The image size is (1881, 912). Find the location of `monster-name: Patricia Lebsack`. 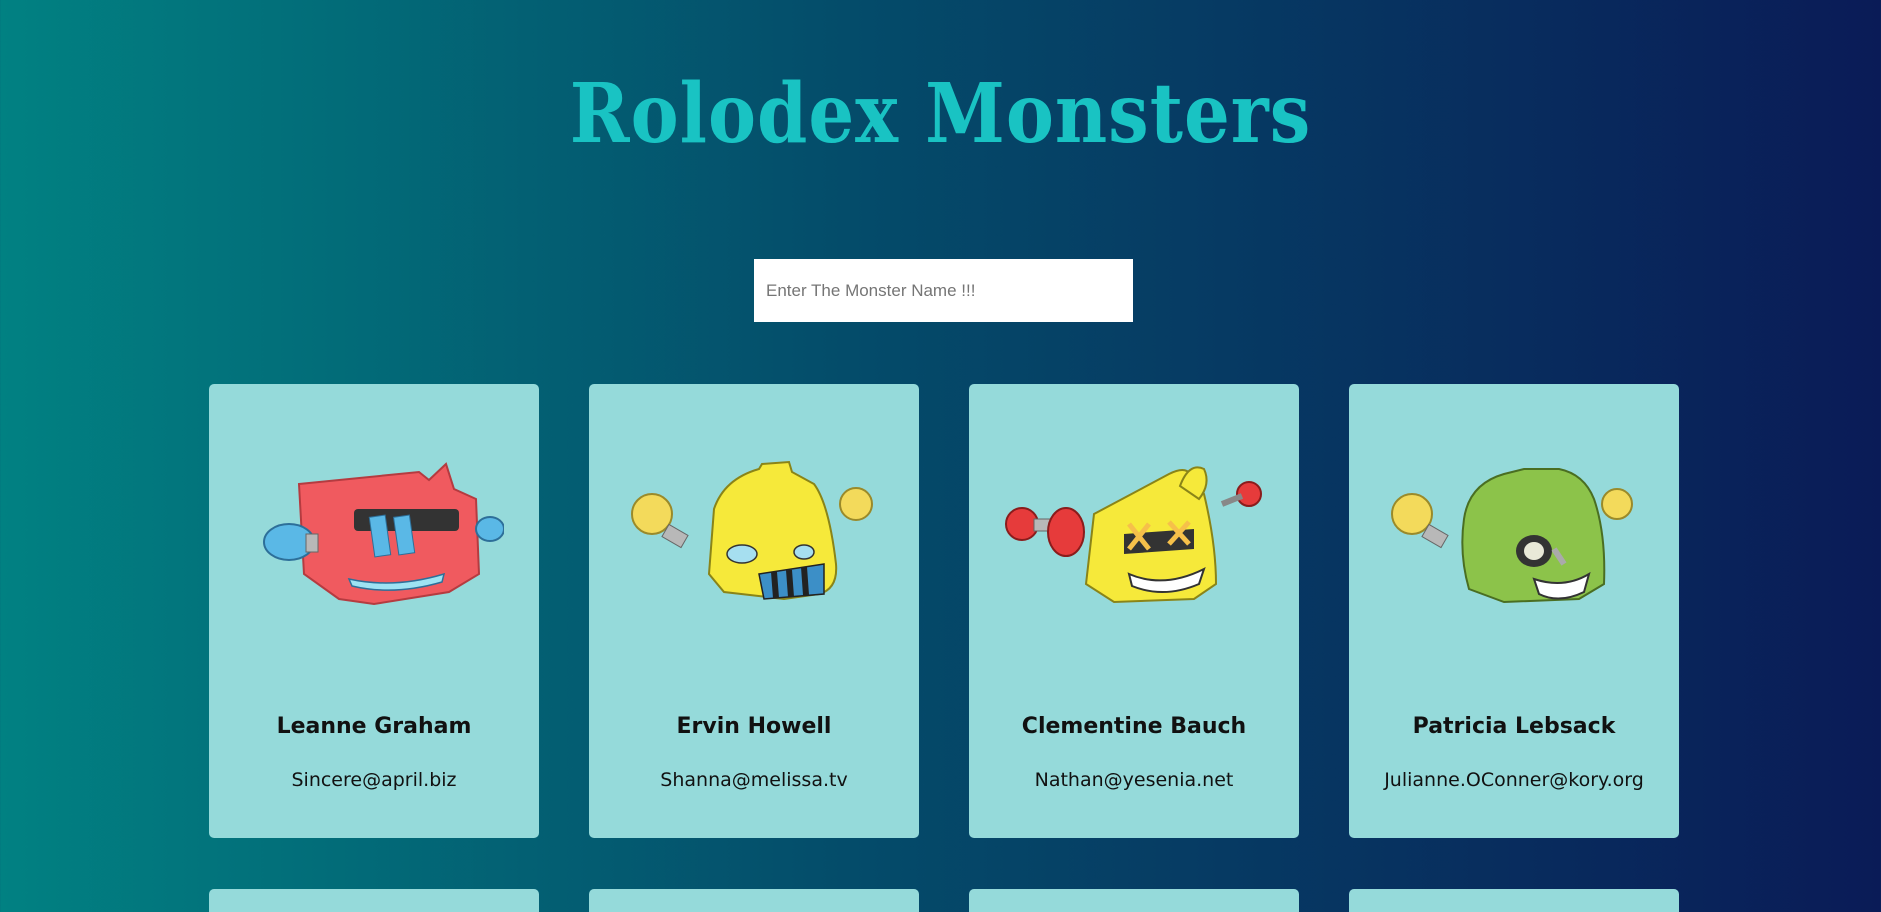

monster-name: Patricia Lebsack is located at coordinates (1514, 726).